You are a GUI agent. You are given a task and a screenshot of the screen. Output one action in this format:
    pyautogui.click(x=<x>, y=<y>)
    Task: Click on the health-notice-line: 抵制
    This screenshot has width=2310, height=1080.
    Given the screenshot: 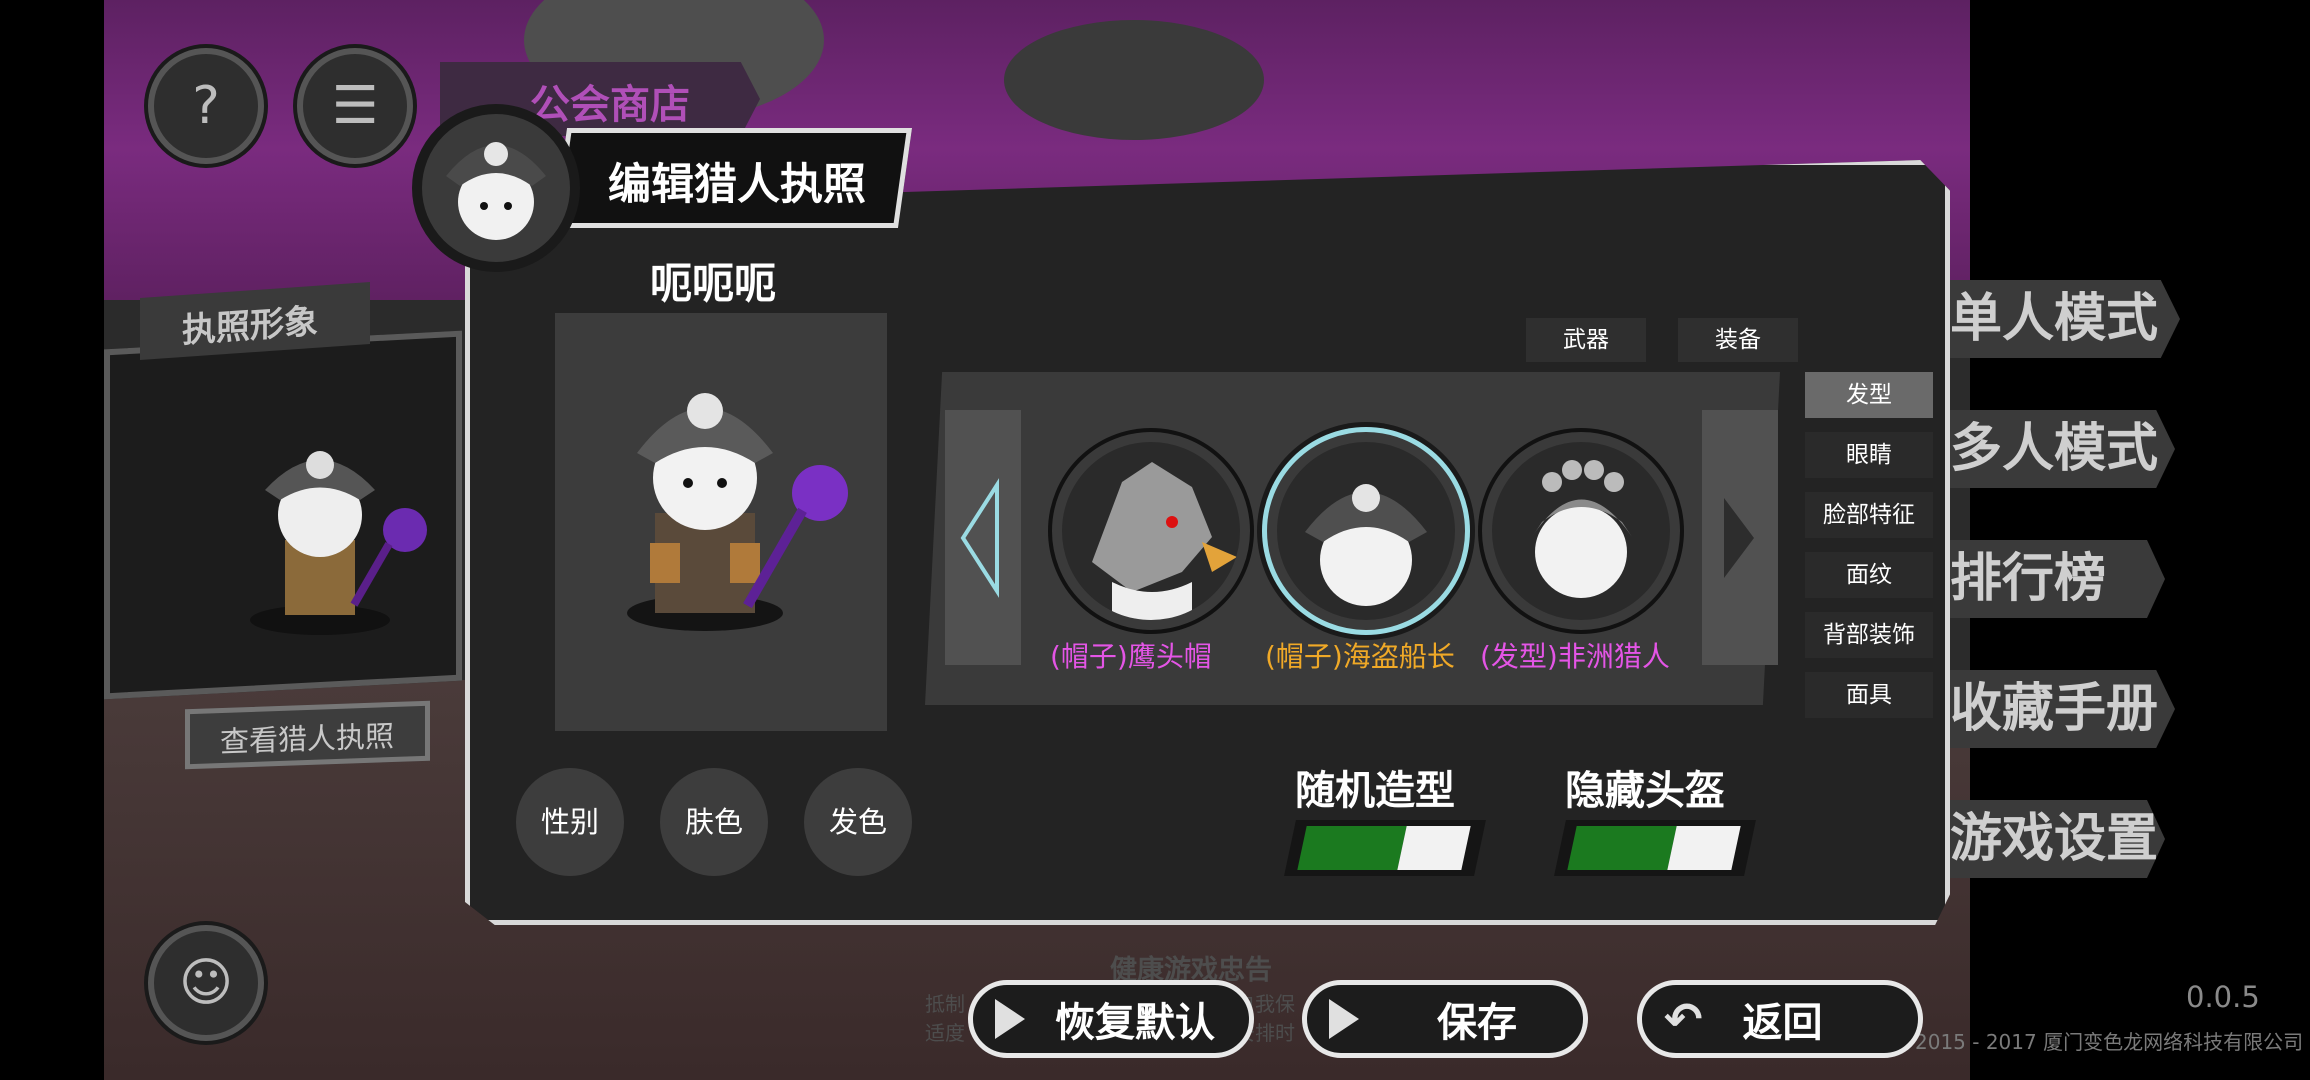 What is the action you would take?
    pyautogui.click(x=945, y=1004)
    